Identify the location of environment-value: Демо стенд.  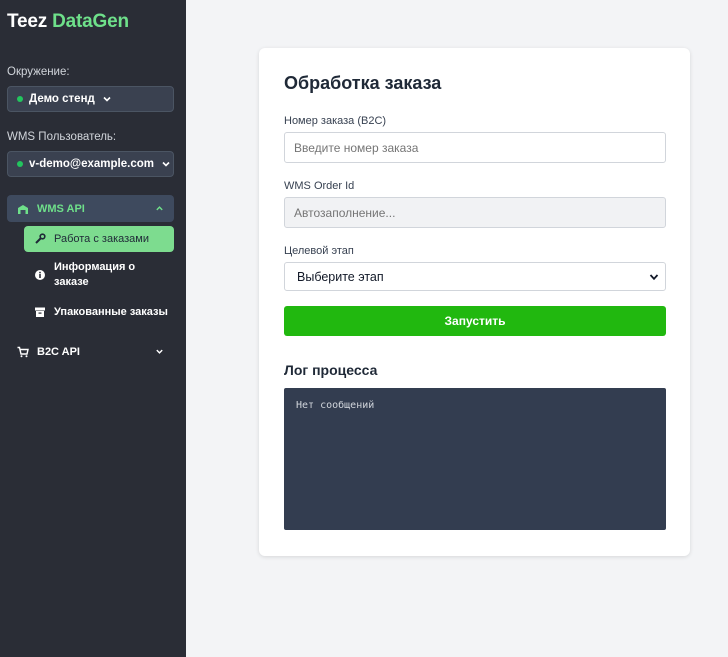
(62, 99).